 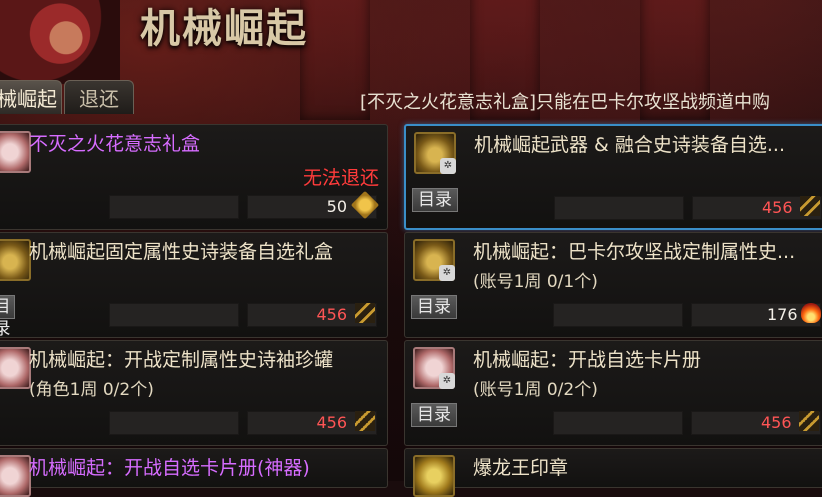 I want to click on shop-item-card: 不灭之火花意志礼盒 无法退还 50, so click(x=194, y=177).